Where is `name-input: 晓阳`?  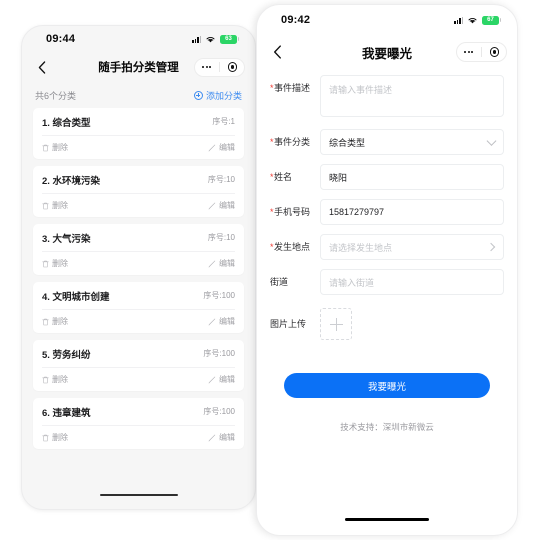 name-input: 晓阳 is located at coordinates (412, 177).